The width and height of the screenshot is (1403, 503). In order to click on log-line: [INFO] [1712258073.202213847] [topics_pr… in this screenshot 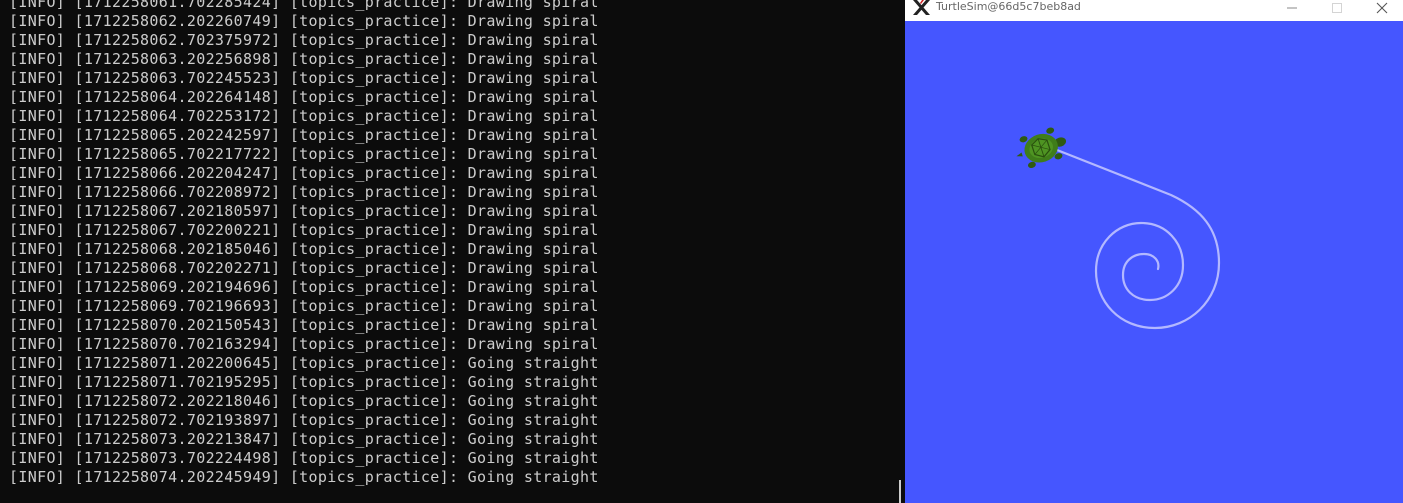, I will do `click(304, 439)`.